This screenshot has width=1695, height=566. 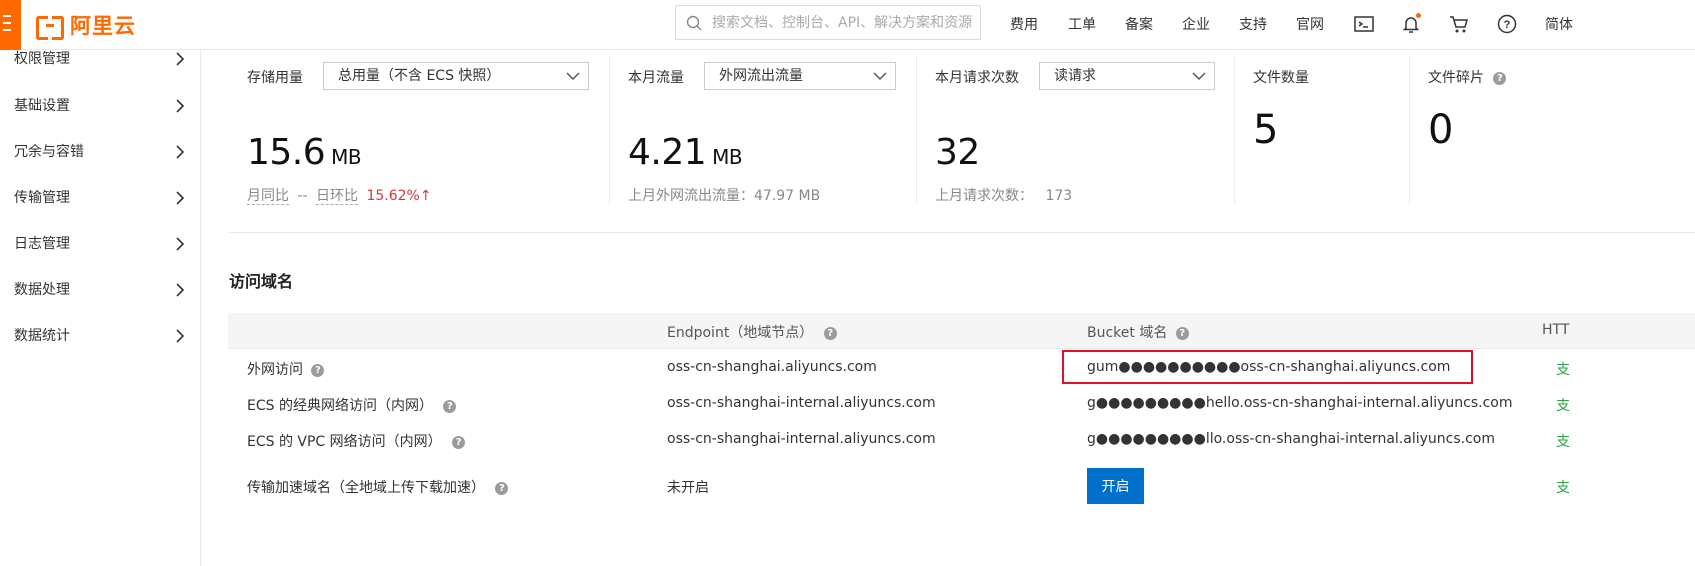 I want to click on nav-tickets: 工单, so click(x=1082, y=24).